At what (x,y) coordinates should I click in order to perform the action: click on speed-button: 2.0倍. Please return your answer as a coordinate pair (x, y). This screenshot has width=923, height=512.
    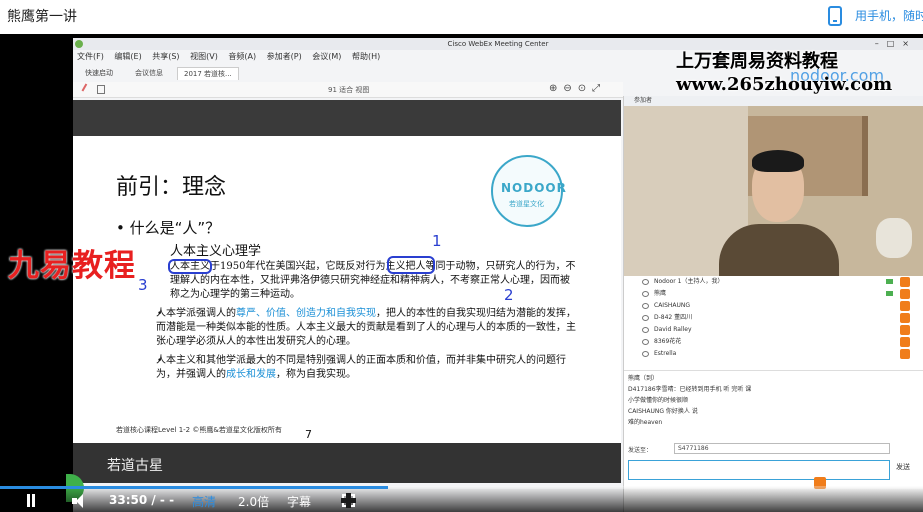
    Looking at the image, I should click on (253, 501).